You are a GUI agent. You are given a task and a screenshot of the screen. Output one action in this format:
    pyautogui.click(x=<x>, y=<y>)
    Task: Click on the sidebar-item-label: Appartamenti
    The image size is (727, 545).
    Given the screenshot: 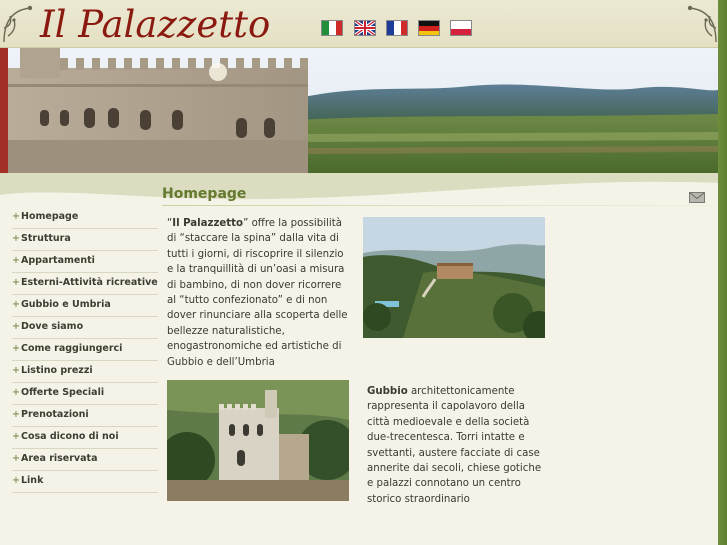 What is the action you would take?
    pyautogui.click(x=58, y=260)
    